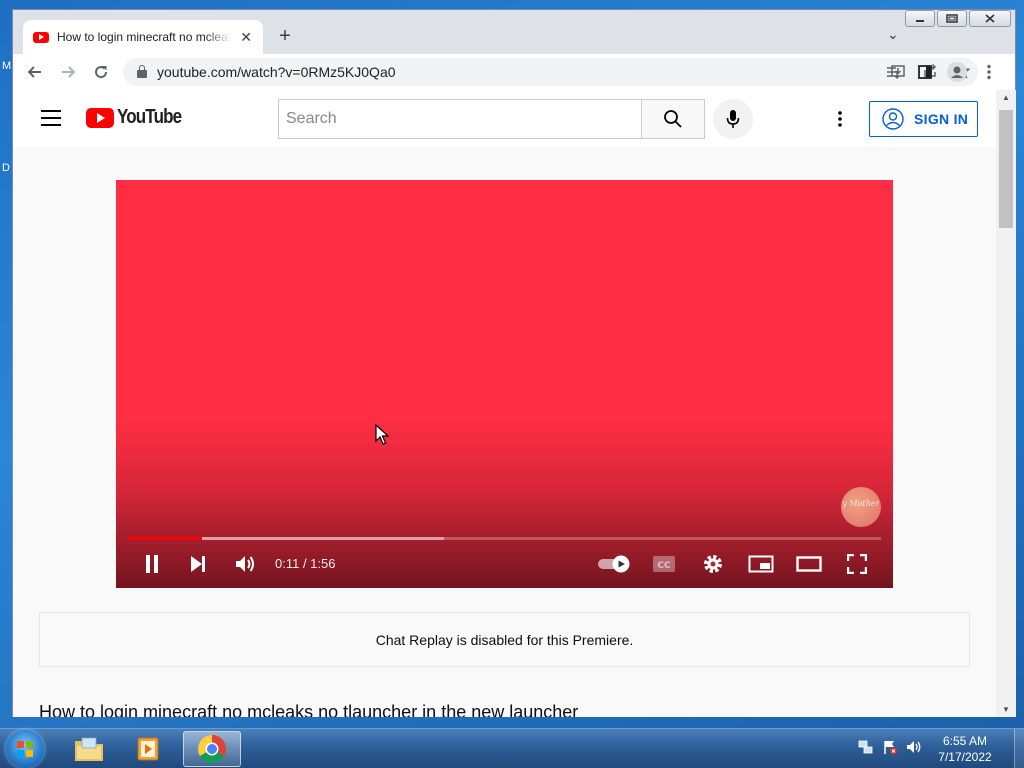  Describe the element at coordinates (965, 741) in the screenshot. I see `clock-time: 6:55 AM` at that location.